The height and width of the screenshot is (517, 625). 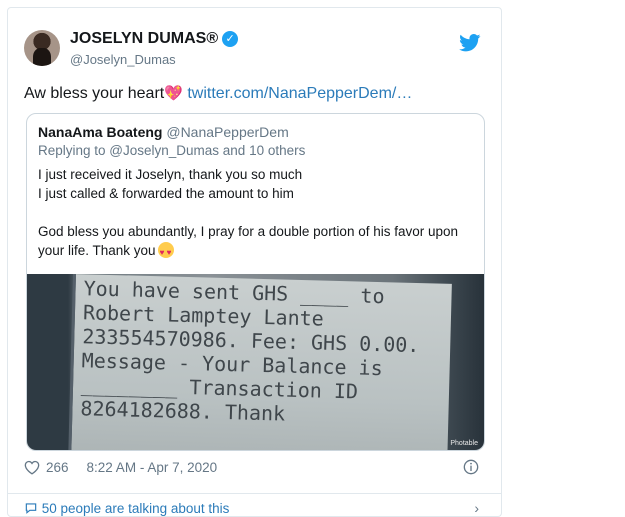 What do you see at coordinates (163, 132) in the screenshot?
I see `quote-header: NanaAma Boateng @NanaPepperDem` at bounding box center [163, 132].